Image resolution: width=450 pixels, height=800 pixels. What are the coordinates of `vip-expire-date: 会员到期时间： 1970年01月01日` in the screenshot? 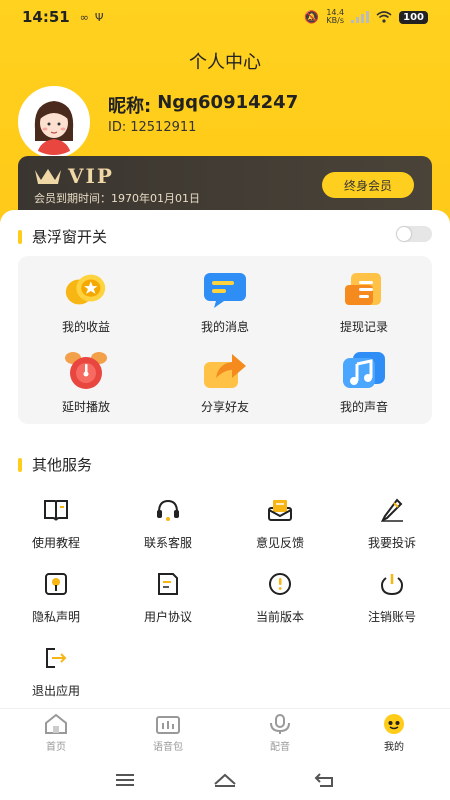 It's located at (117, 198).